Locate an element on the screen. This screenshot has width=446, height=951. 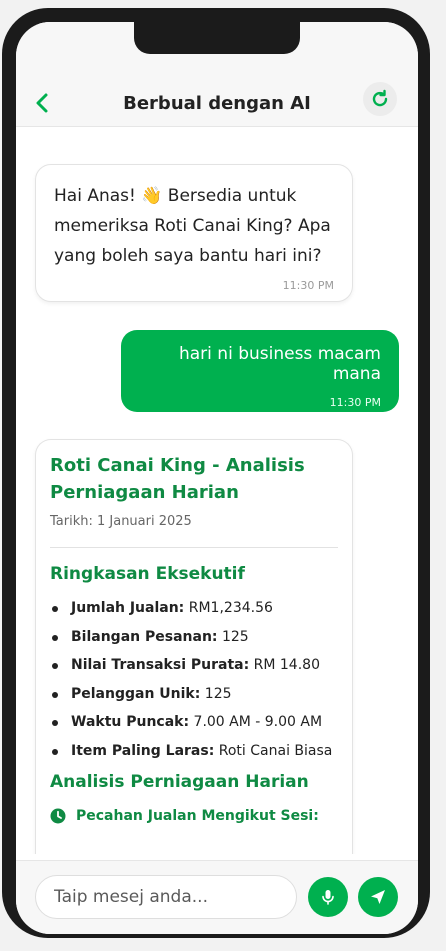
phone-notch is located at coordinates (217, 38).